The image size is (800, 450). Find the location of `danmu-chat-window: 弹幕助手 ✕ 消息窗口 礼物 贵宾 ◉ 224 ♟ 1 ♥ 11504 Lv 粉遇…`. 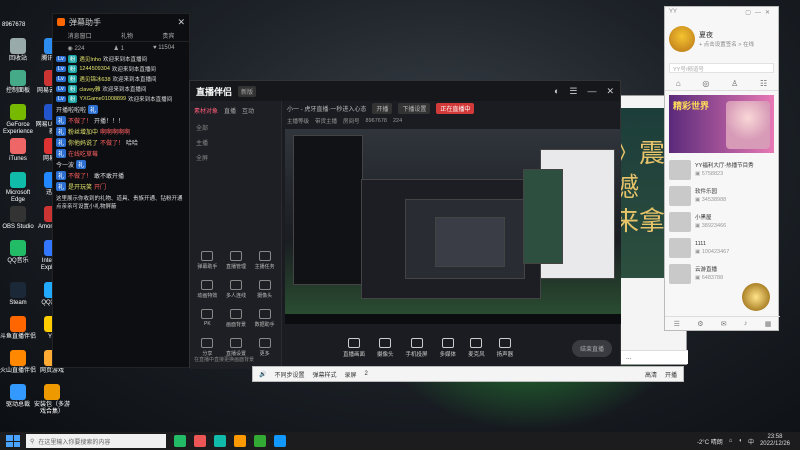

danmu-chat-window: 弹幕助手 ✕ 消息窗口 礼物 贵宾 ◉ 224 ♟ 1 ♥ 11504 Lv 粉遇… is located at coordinates (121, 190).